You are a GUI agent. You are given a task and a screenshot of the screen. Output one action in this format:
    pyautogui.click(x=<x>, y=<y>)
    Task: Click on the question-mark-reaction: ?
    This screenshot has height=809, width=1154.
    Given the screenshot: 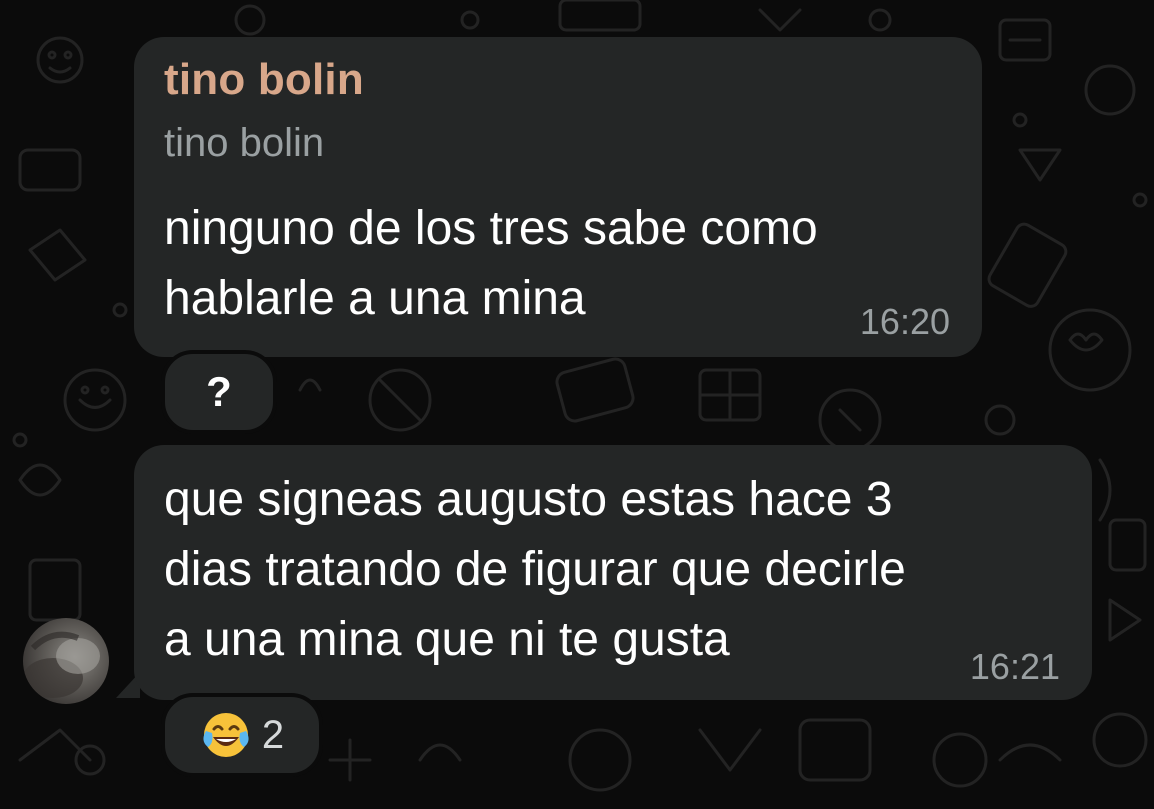 What is the action you would take?
    pyautogui.click(x=219, y=391)
    